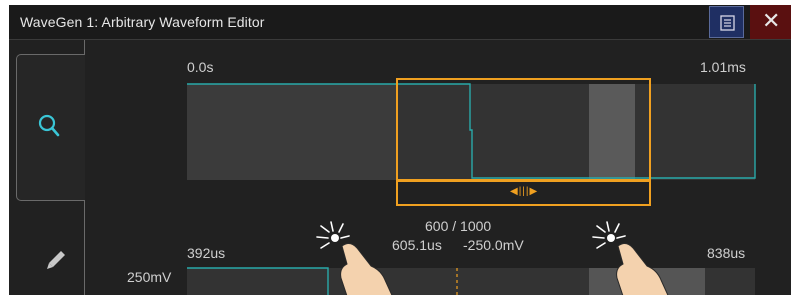  What do you see at coordinates (142, 22) in the screenshot?
I see `window-title: WaveGen 1: Arbitrary Waveform Editor` at bounding box center [142, 22].